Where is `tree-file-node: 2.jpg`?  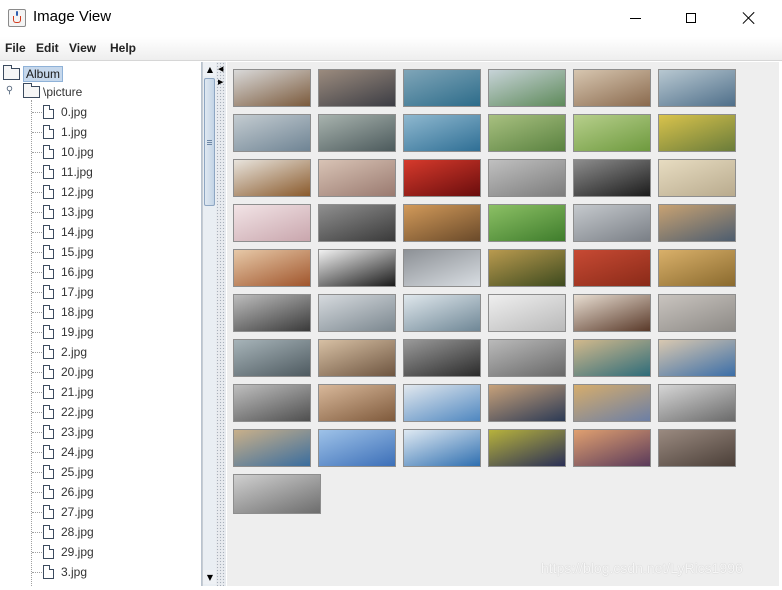
tree-file-node: 2.jpg is located at coordinates (59, 352).